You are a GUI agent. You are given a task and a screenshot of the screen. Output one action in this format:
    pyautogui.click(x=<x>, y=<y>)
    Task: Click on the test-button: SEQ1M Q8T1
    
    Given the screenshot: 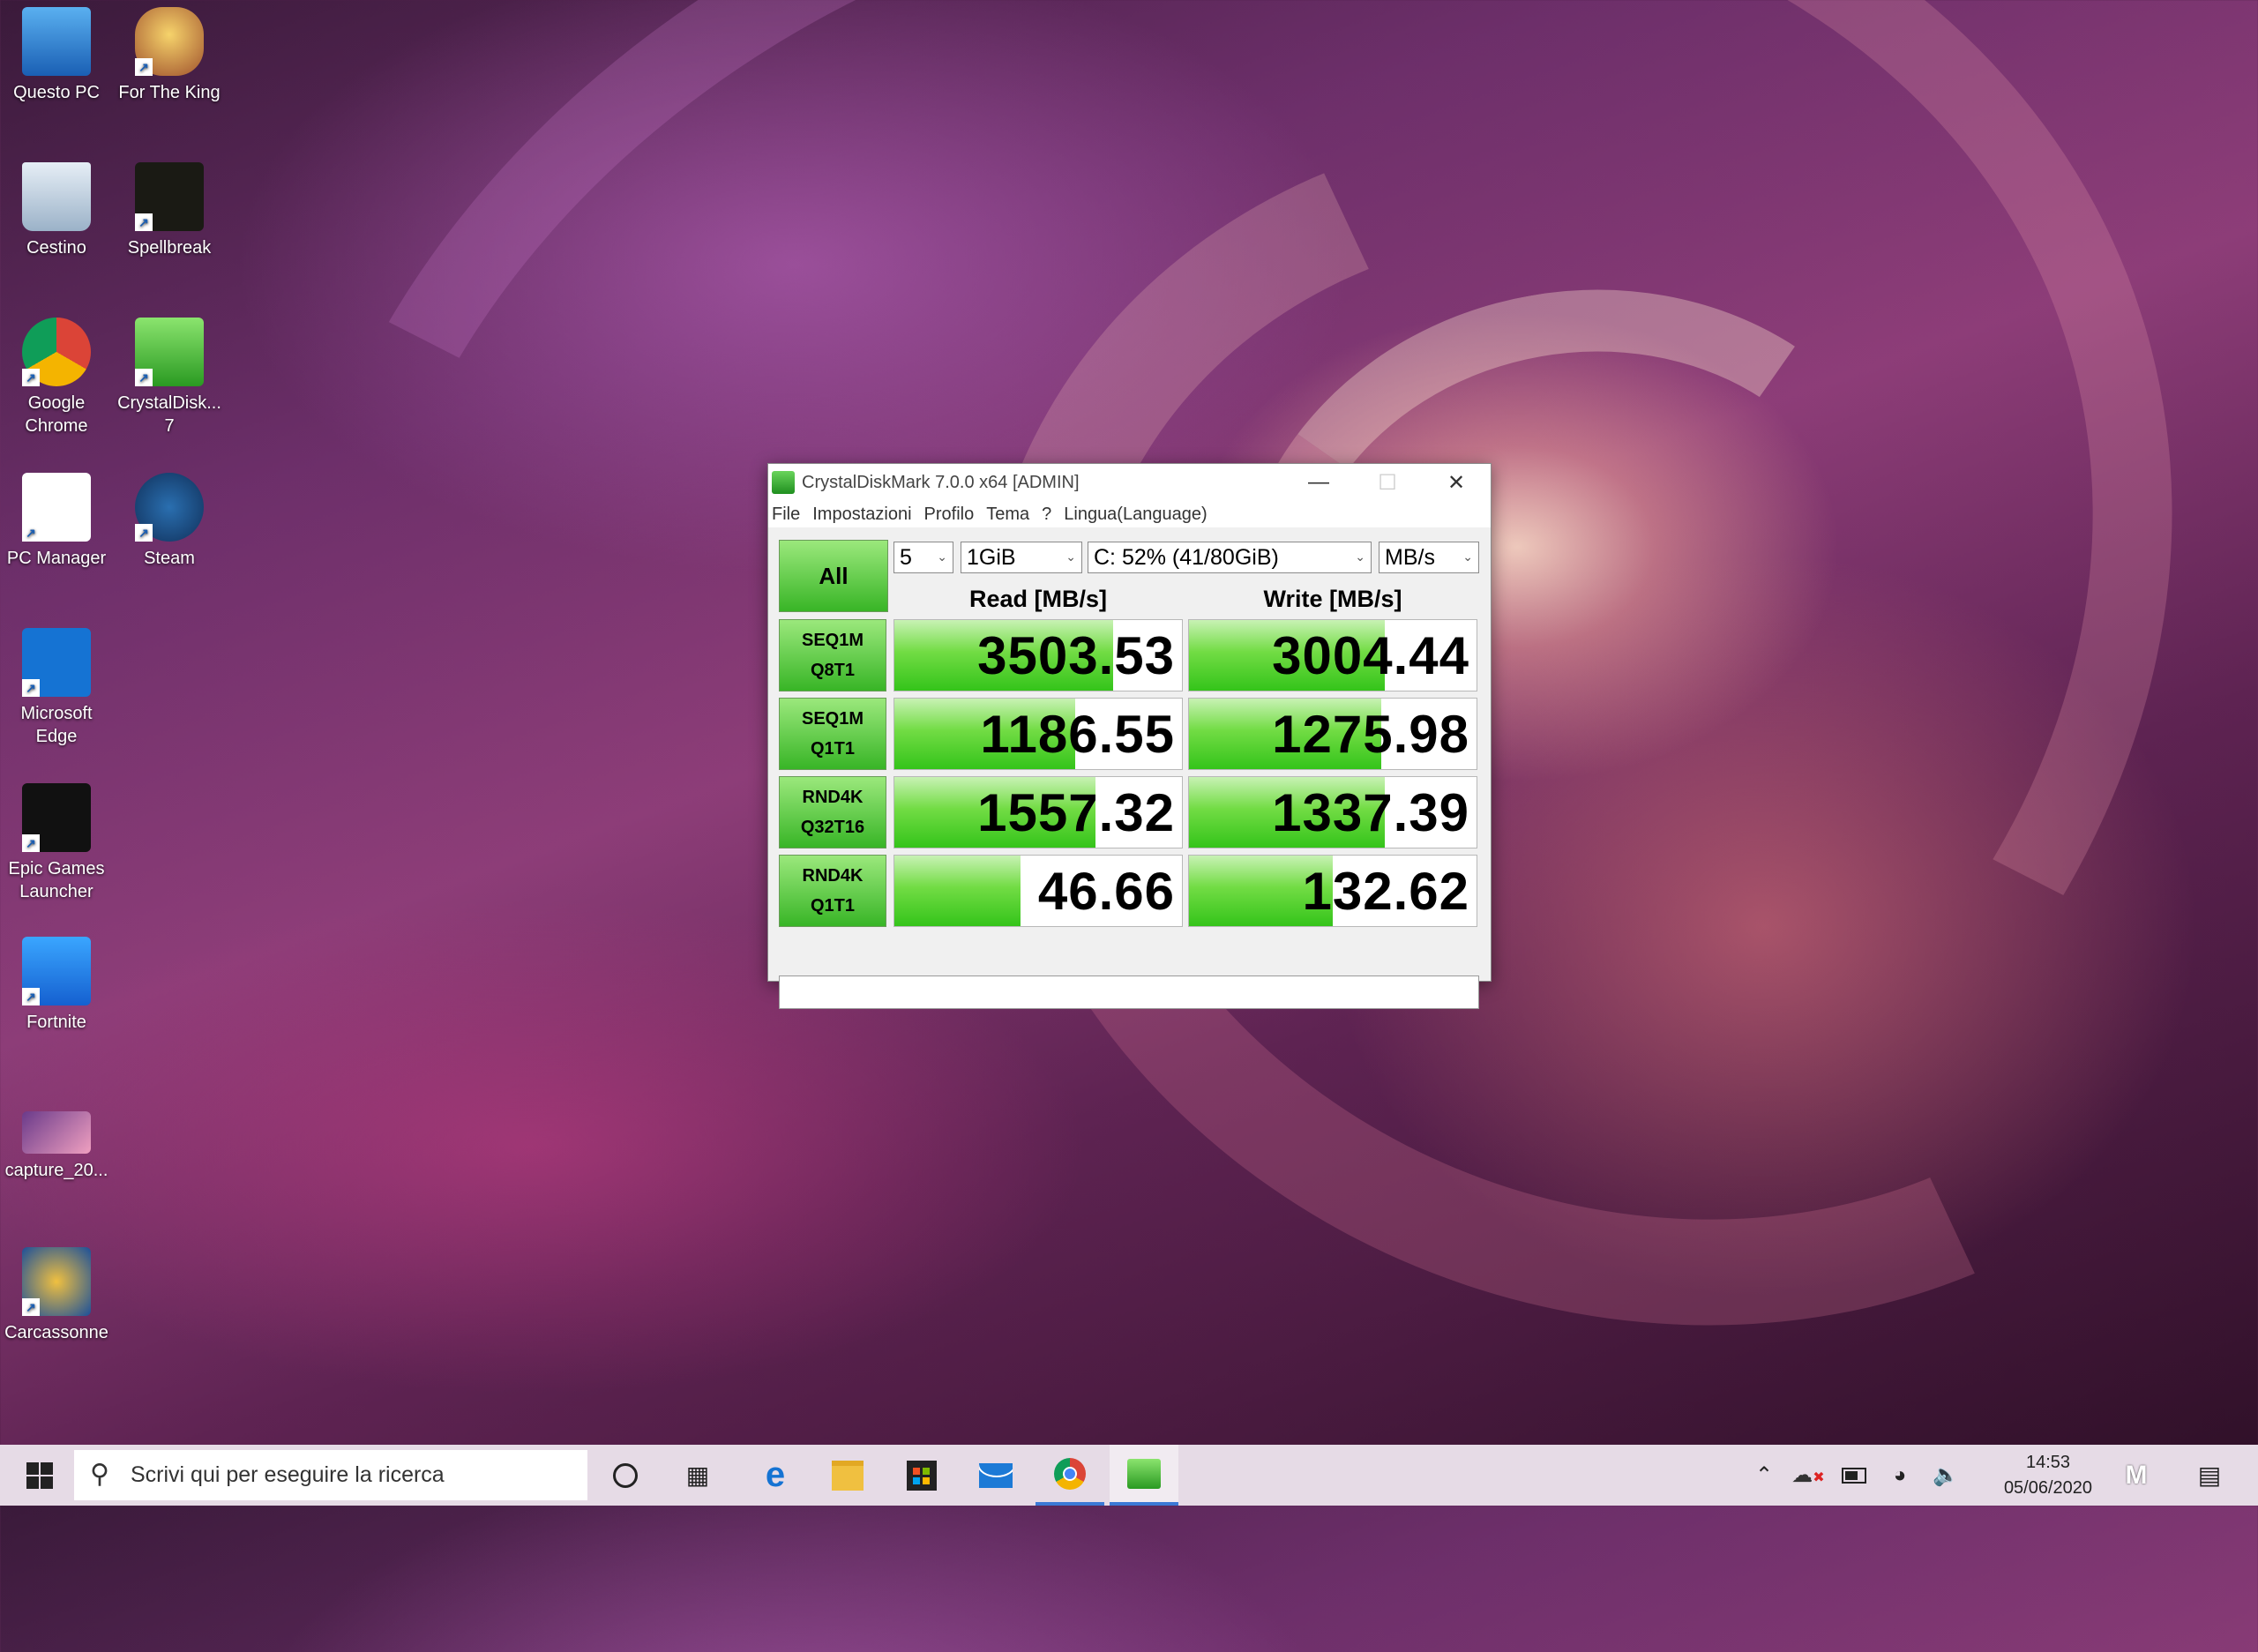 What is the action you would take?
    pyautogui.click(x=833, y=655)
    